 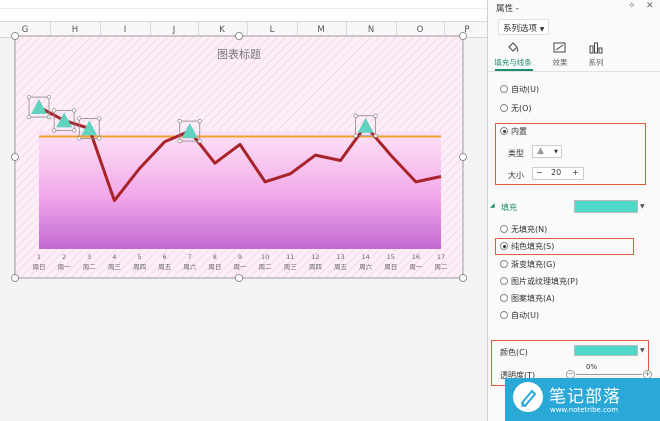 What do you see at coordinates (513, 47) in the screenshot?
I see `fill-bucket-icon` at bounding box center [513, 47].